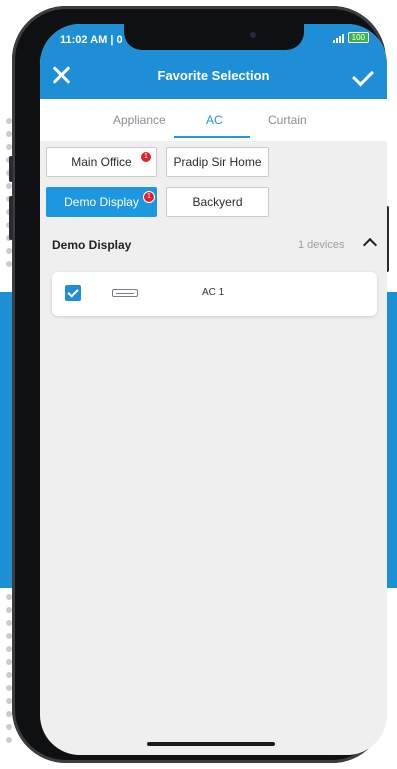  I want to click on room-chip-main-office: Main Office 1, so click(101, 162).